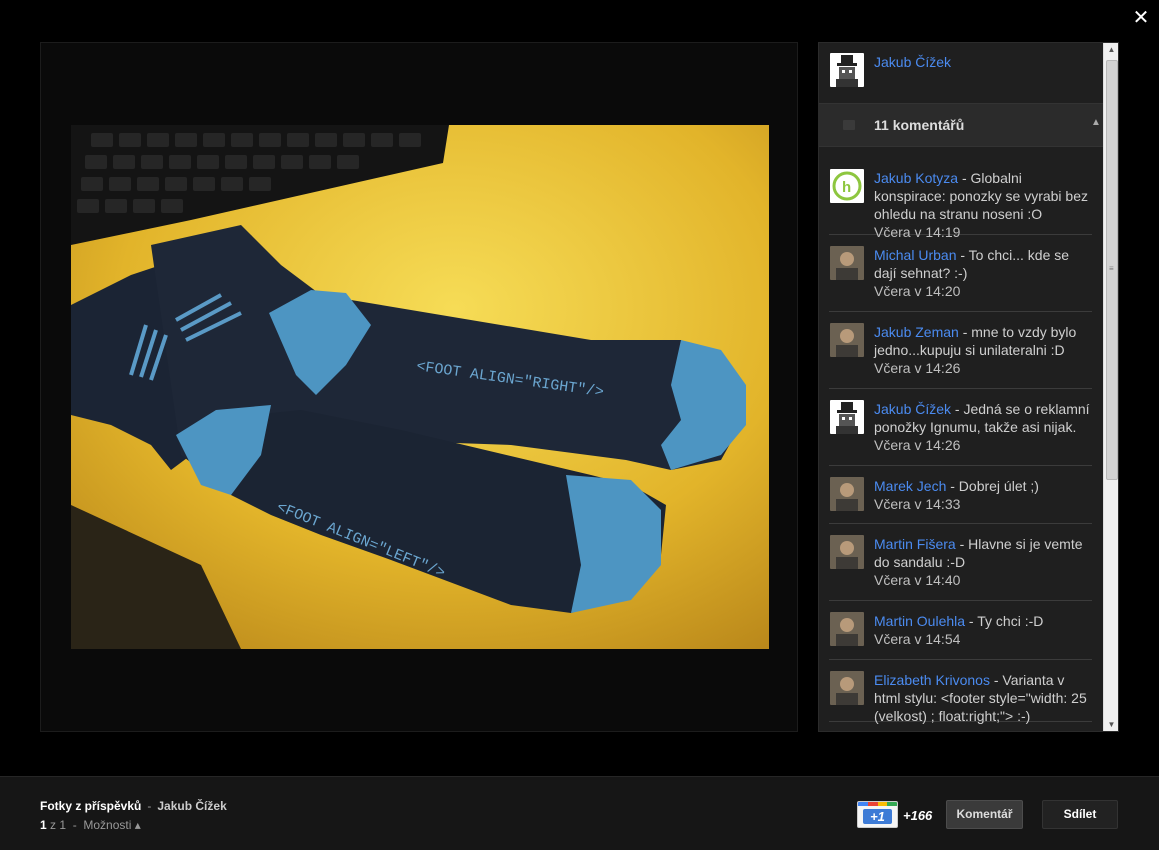  I want to click on avatar: h, so click(847, 186).